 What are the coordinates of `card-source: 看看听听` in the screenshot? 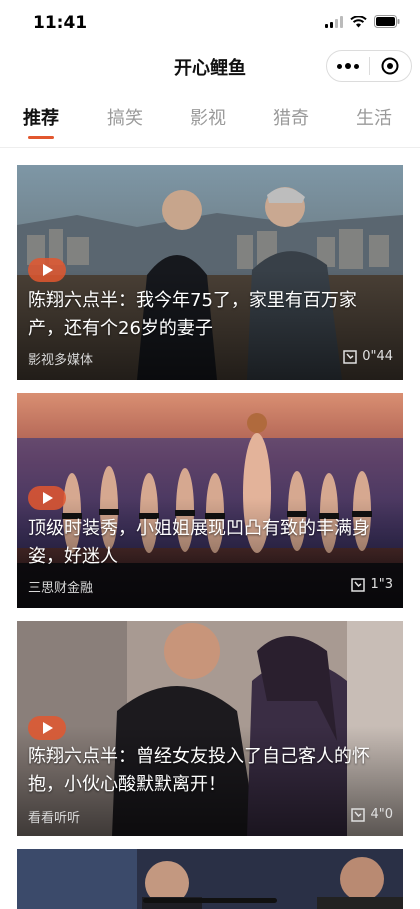 It's located at (54, 818).